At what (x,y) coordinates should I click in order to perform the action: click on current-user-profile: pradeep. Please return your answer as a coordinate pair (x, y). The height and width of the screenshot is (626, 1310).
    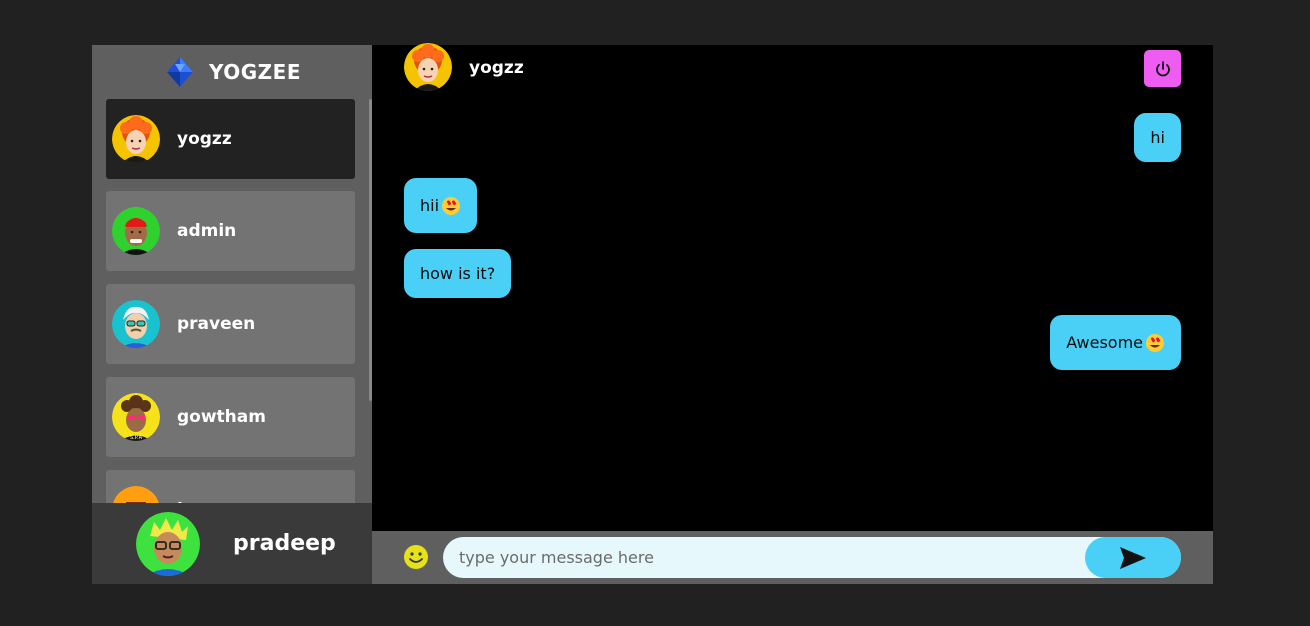
    Looking at the image, I should click on (232, 543).